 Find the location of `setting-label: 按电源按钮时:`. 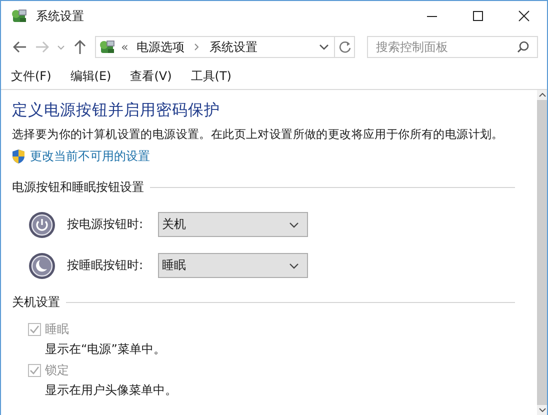

setting-label: 按电源按钮时: is located at coordinates (105, 224).